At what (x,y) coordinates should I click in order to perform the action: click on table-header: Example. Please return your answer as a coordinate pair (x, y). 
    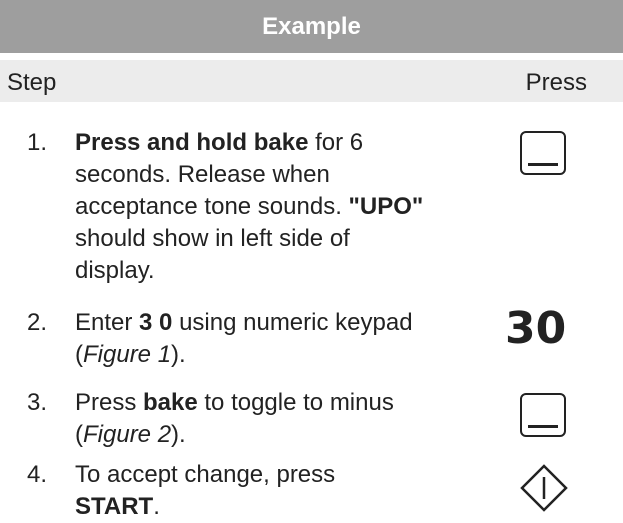
    Looking at the image, I should click on (311, 26).